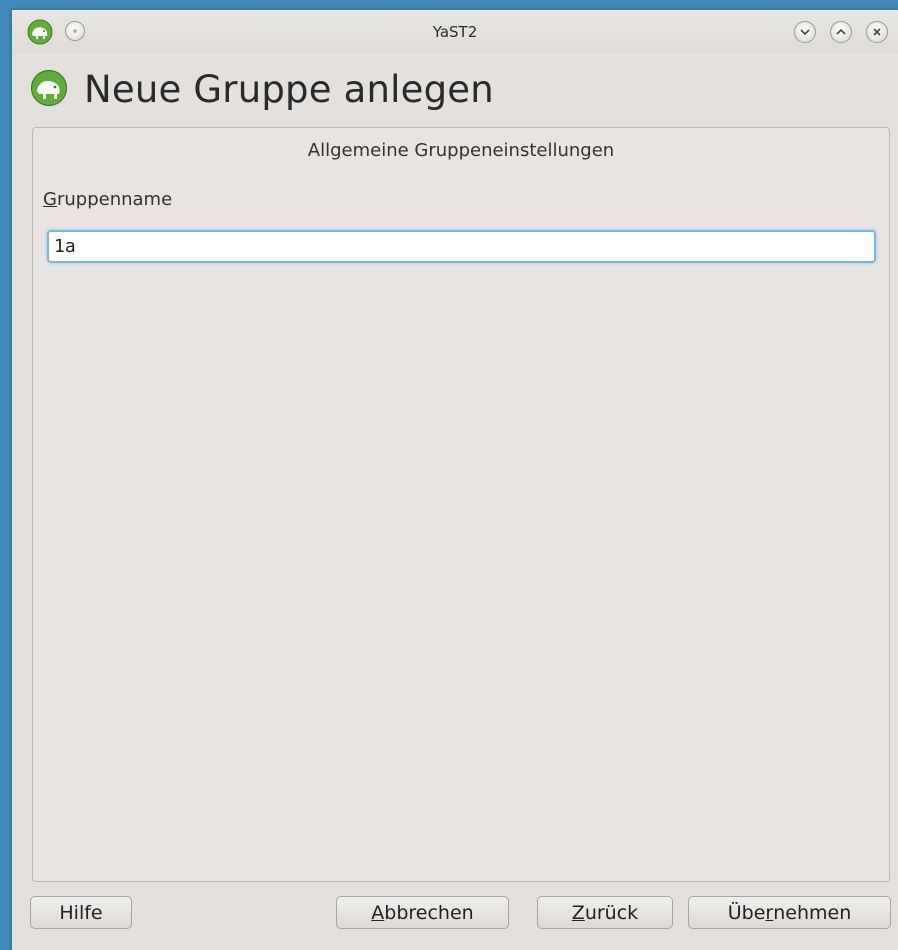 Image resolution: width=898 pixels, height=950 pixels. What do you see at coordinates (578, 912) in the screenshot?
I see `back-accelerator: Z` at bounding box center [578, 912].